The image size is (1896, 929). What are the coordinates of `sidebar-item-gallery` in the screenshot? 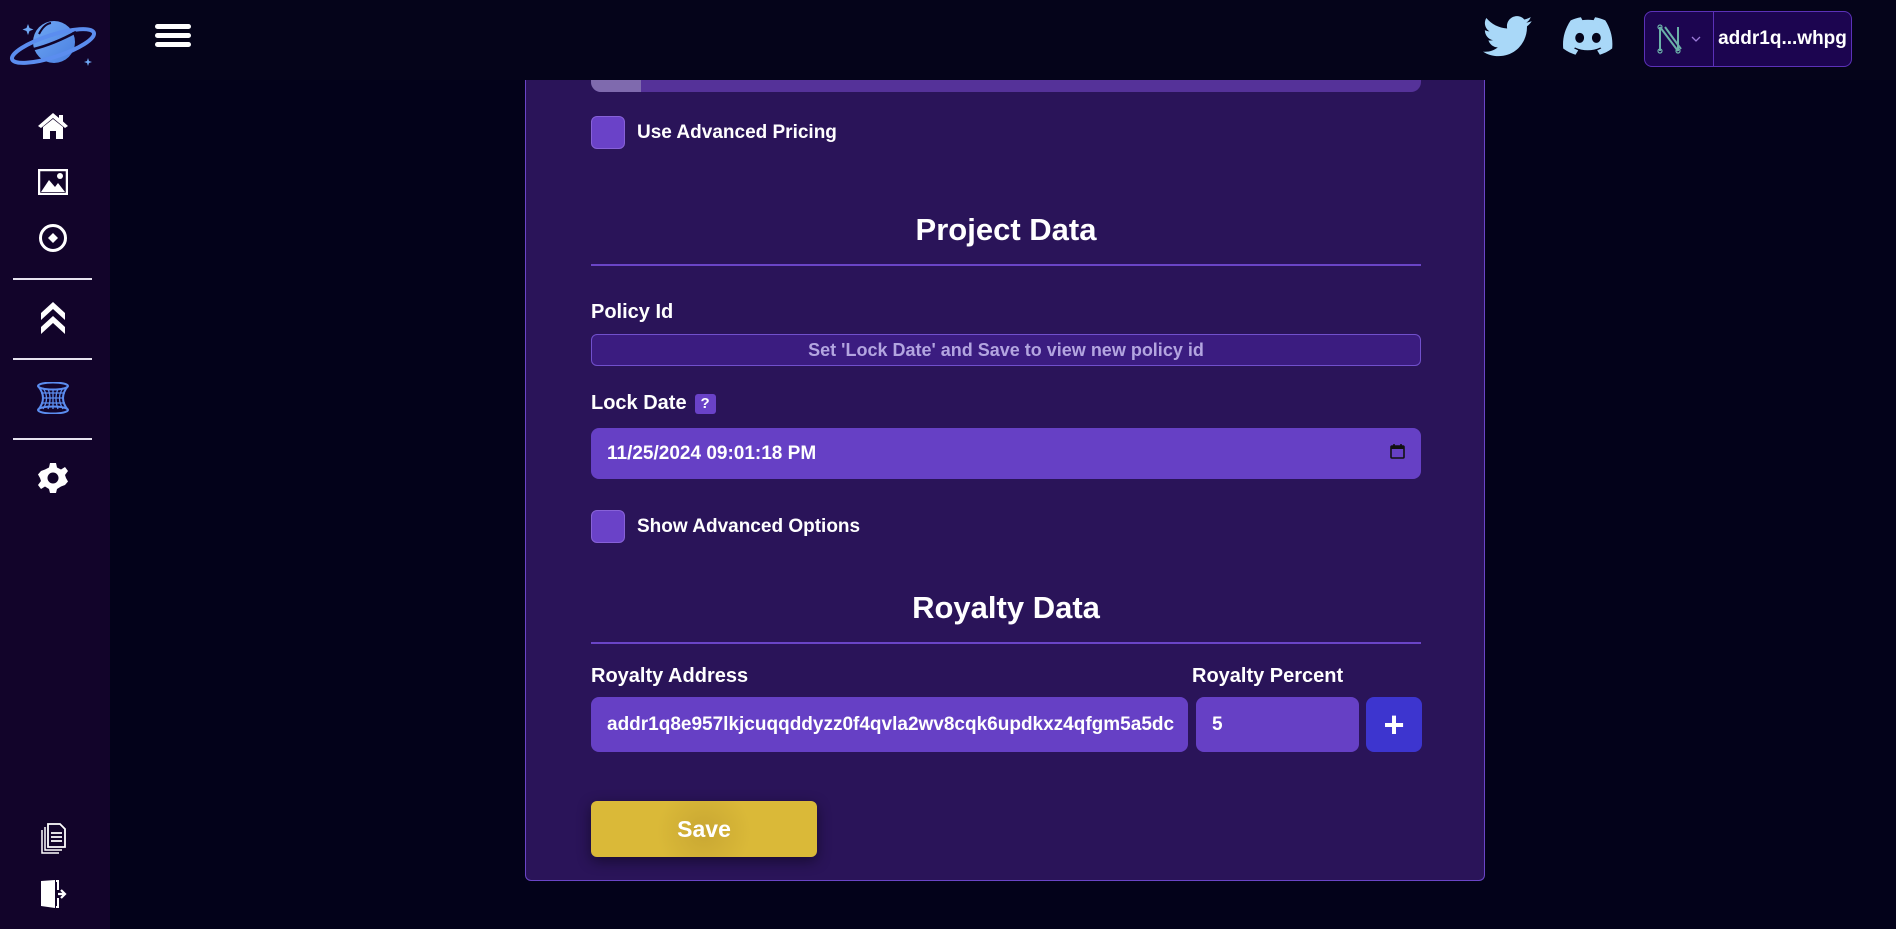 It's located at (53, 182).